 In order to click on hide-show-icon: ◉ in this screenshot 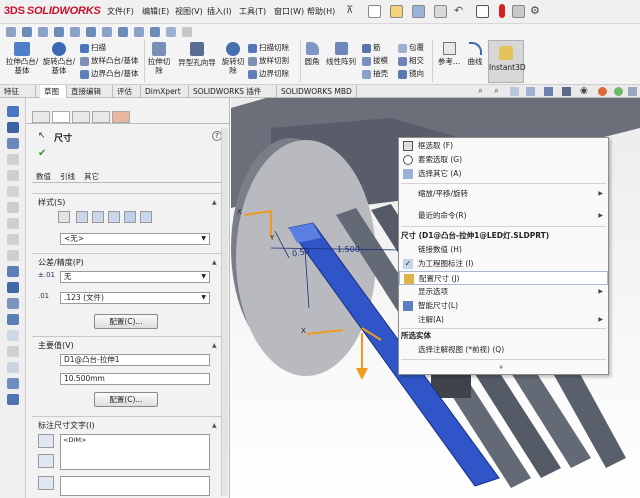, I will do `click(584, 91)`.